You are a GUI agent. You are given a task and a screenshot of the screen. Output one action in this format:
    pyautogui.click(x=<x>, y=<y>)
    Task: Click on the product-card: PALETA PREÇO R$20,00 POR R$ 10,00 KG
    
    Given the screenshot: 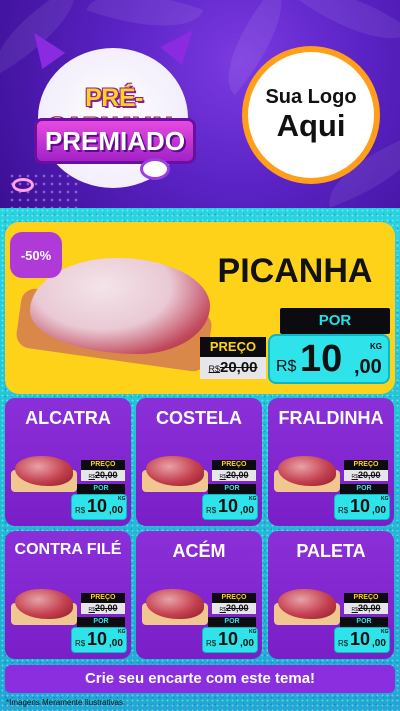 What is the action you would take?
    pyautogui.click(x=331, y=595)
    